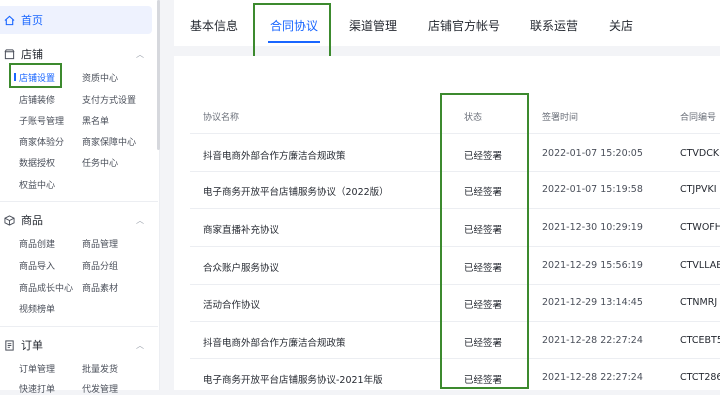  What do you see at coordinates (9, 345) in the screenshot?
I see `order-icon` at bounding box center [9, 345].